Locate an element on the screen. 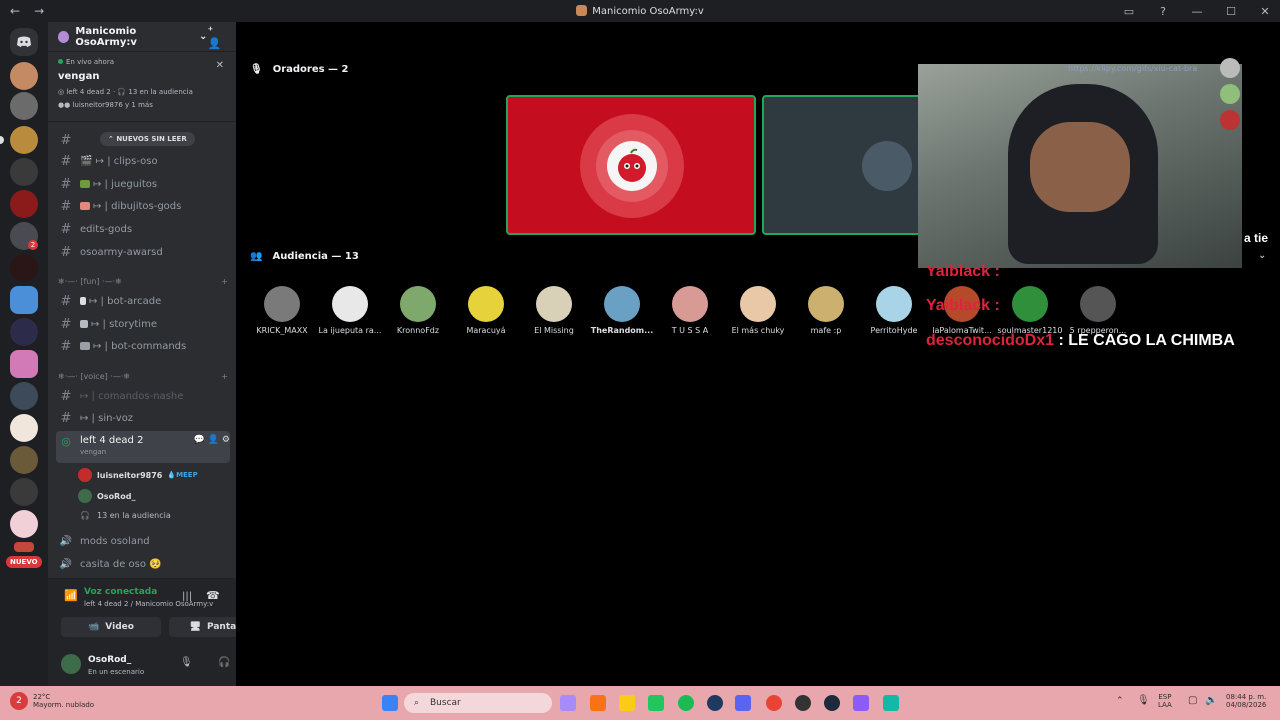 This screenshot has height=720, width=1280. clock: 08:44 p. m. 04/08/2026 is located at coordinates (1246, 701).